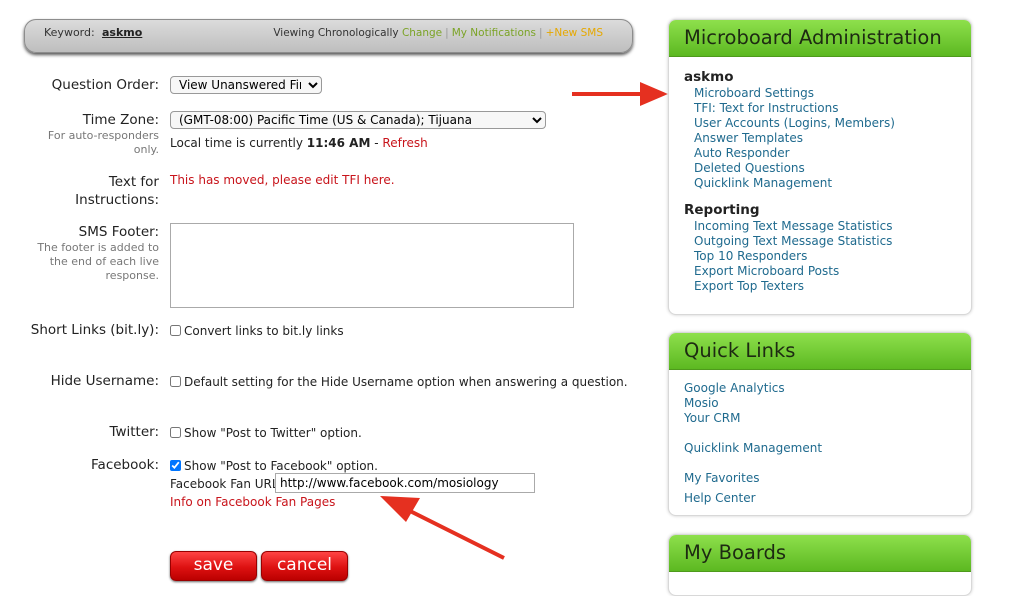  I want to click on link-mosio: Mosio, so click(701, 403).